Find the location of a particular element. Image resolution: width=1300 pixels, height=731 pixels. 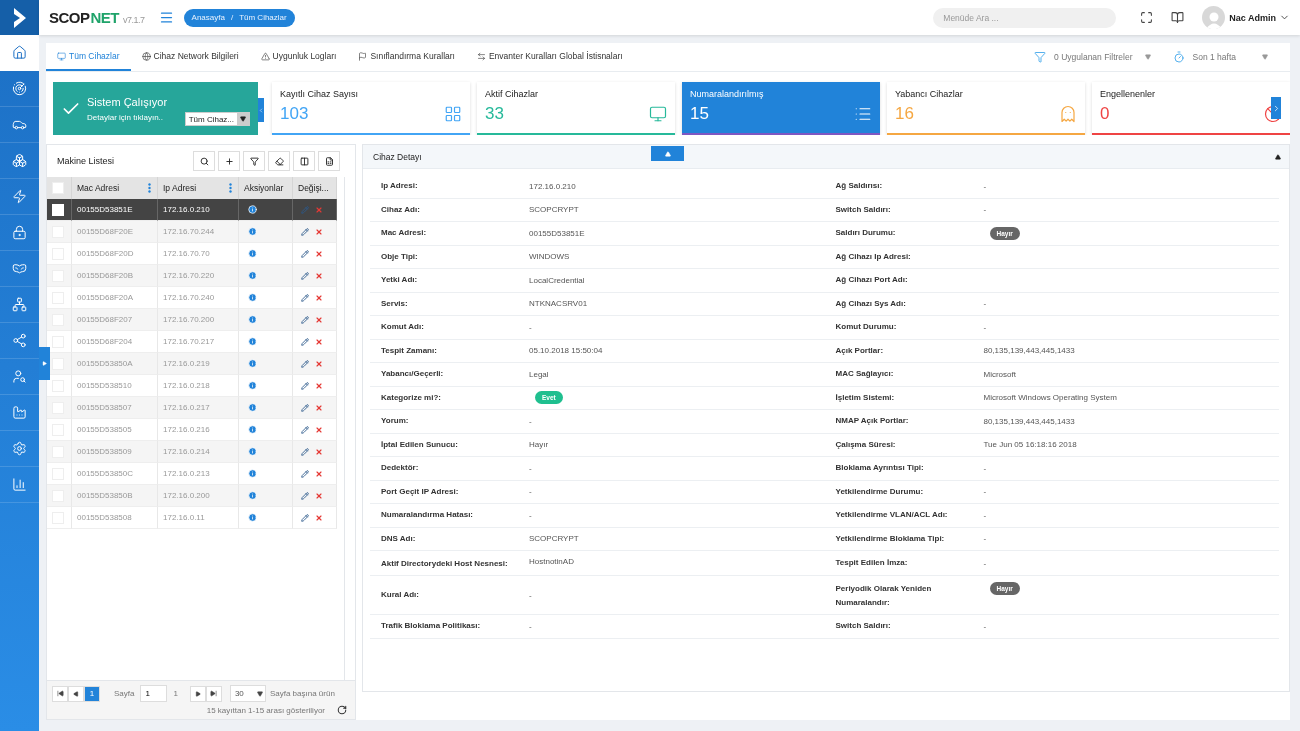

table-row: 00155D53850B 172.16.0.200 is located at coordinates (192, 496).